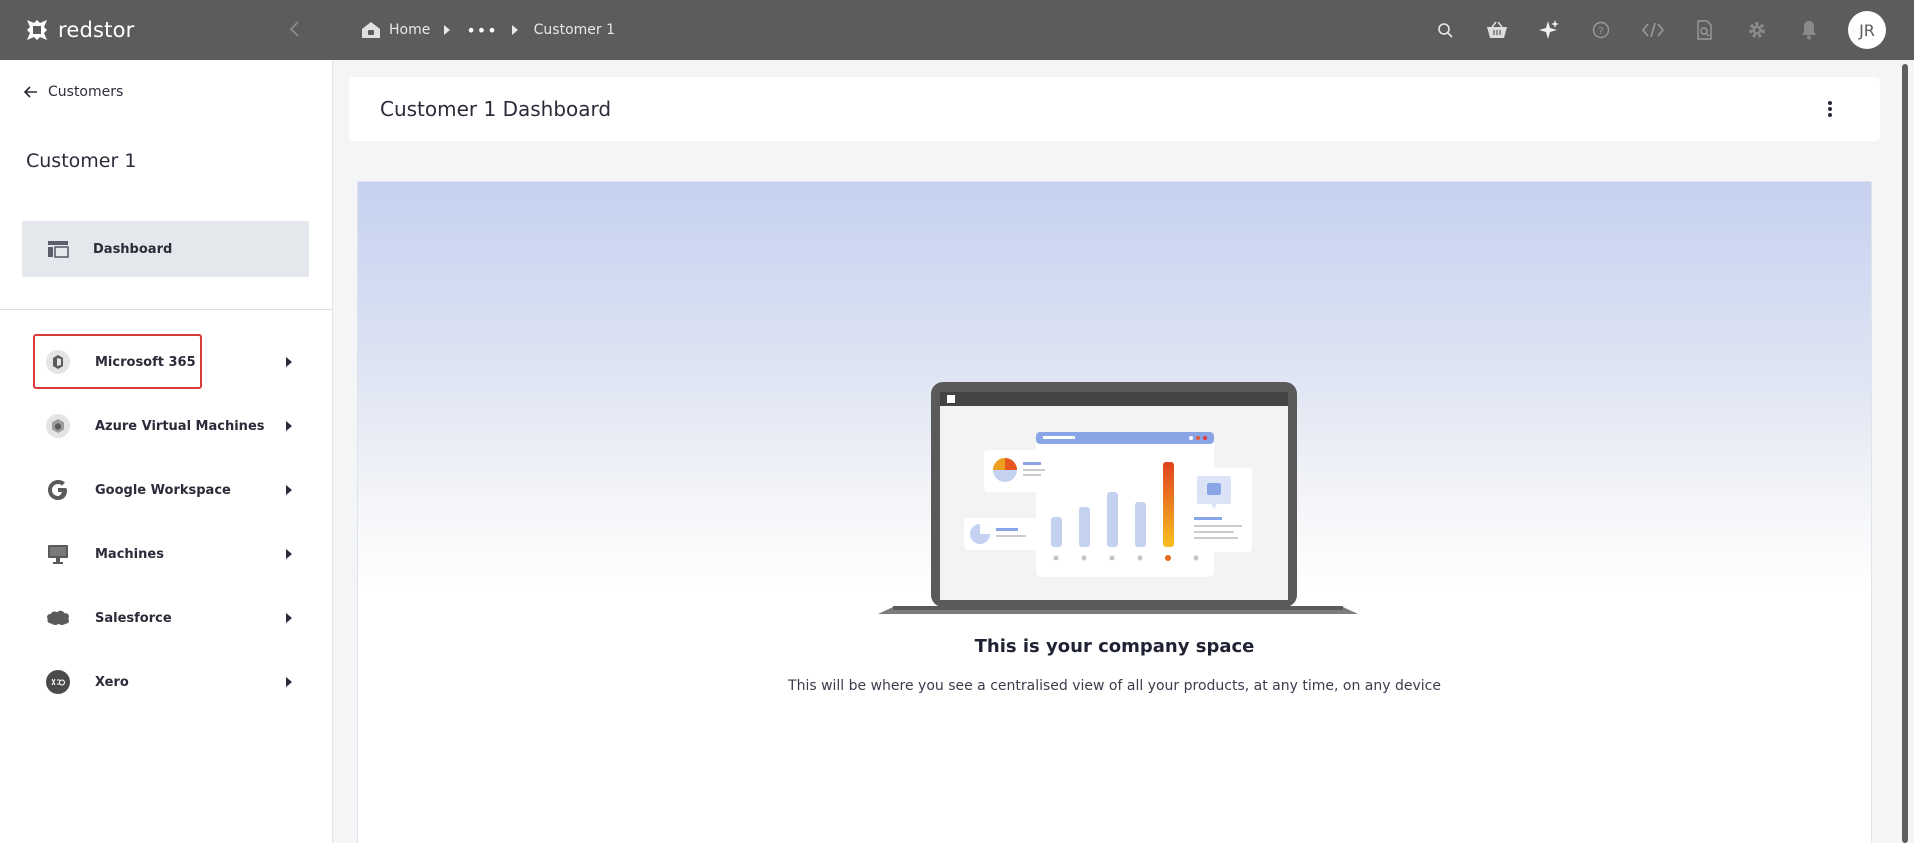 This screenshot has width=1914, height=843. What do you see at coordinates (30, 92) in the screenshot?
I see `arrow-left-icon` at bounding box center [30, 92].